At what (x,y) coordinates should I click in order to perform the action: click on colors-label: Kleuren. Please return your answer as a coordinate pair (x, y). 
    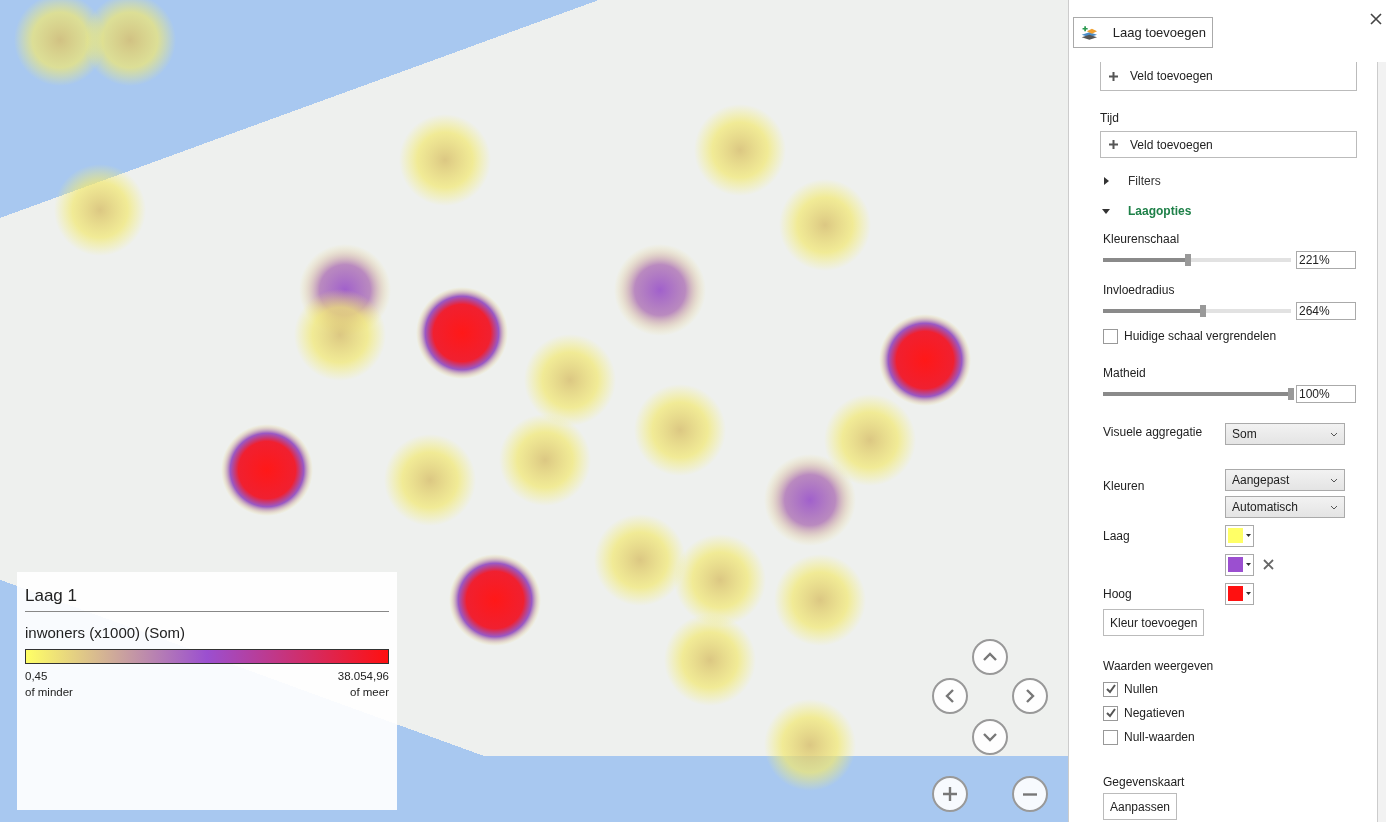
    Looking at the image, I should click on (1124, 485).